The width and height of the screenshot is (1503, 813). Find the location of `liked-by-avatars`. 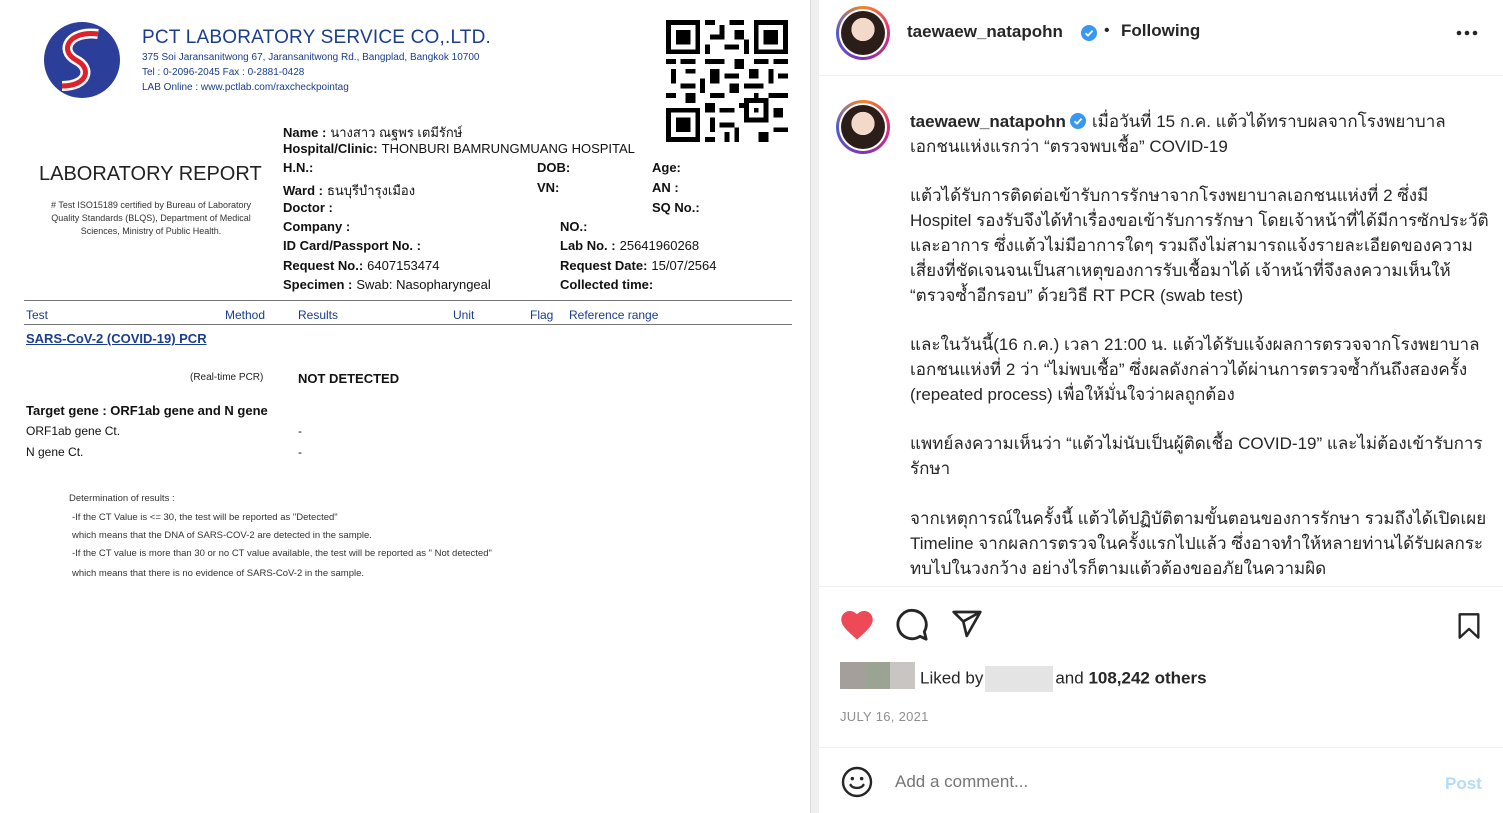

liked-by-avatars is located at coordinates (877, 675).